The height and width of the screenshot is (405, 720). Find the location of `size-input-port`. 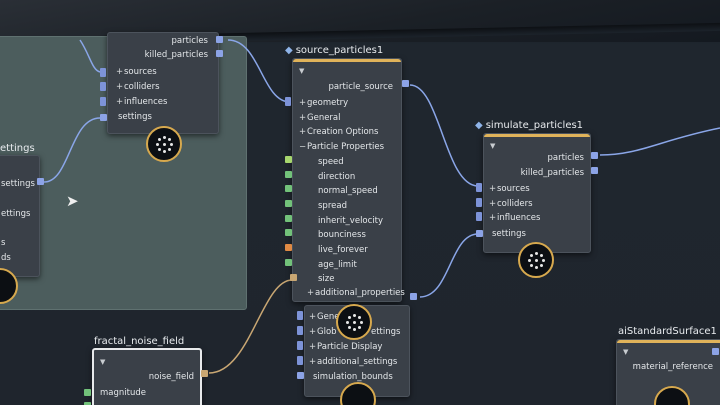

size-input-port is located at coordinates (293, 277).